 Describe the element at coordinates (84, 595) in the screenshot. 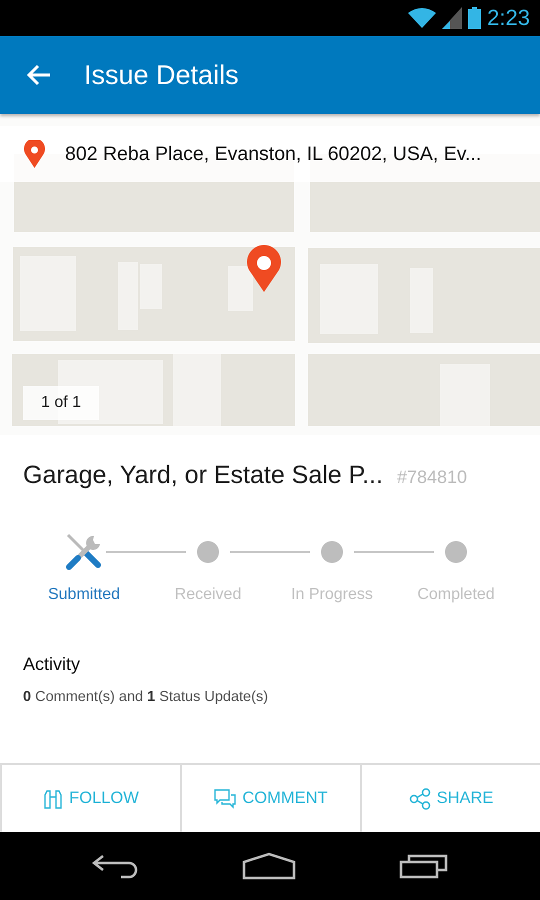

I see `step-label: Submitted` at that location.